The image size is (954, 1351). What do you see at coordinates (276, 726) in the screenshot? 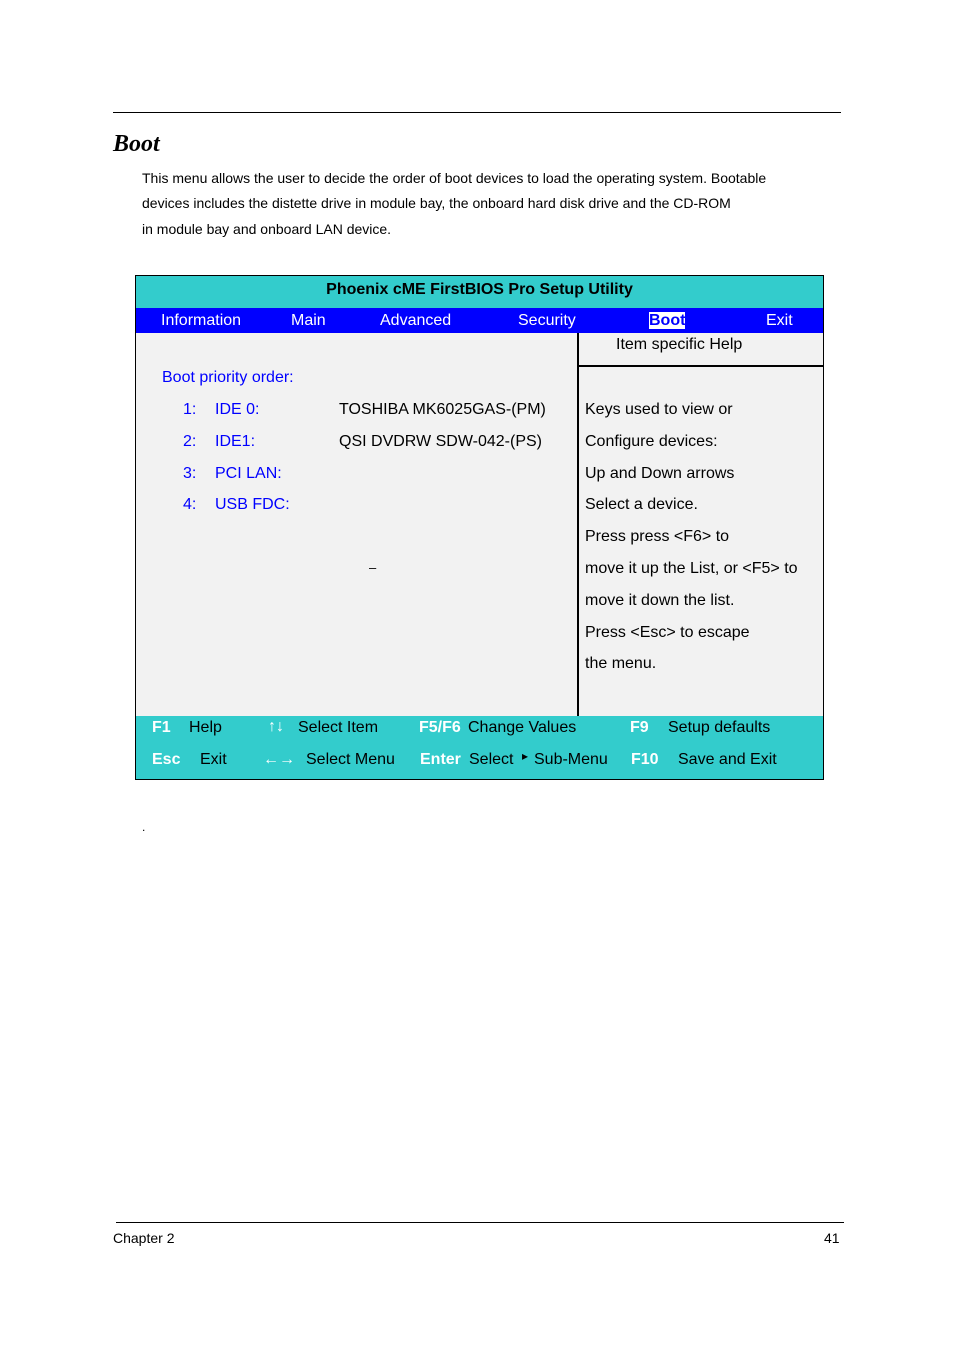
I see `up-down-arrows-icon: ↑↓` at bounding box center [276, 726].